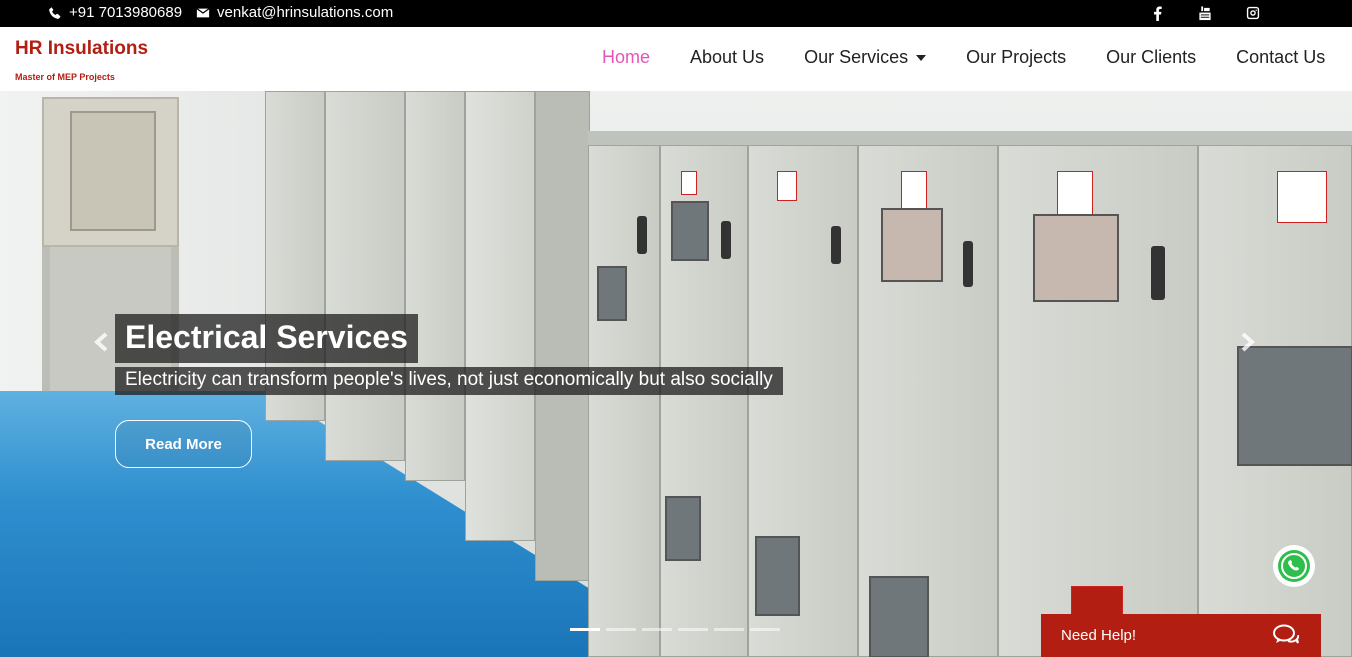  Describe the element at coordinates (970, 138) in the screenshot. I see `hero-bg-rail` at that location.